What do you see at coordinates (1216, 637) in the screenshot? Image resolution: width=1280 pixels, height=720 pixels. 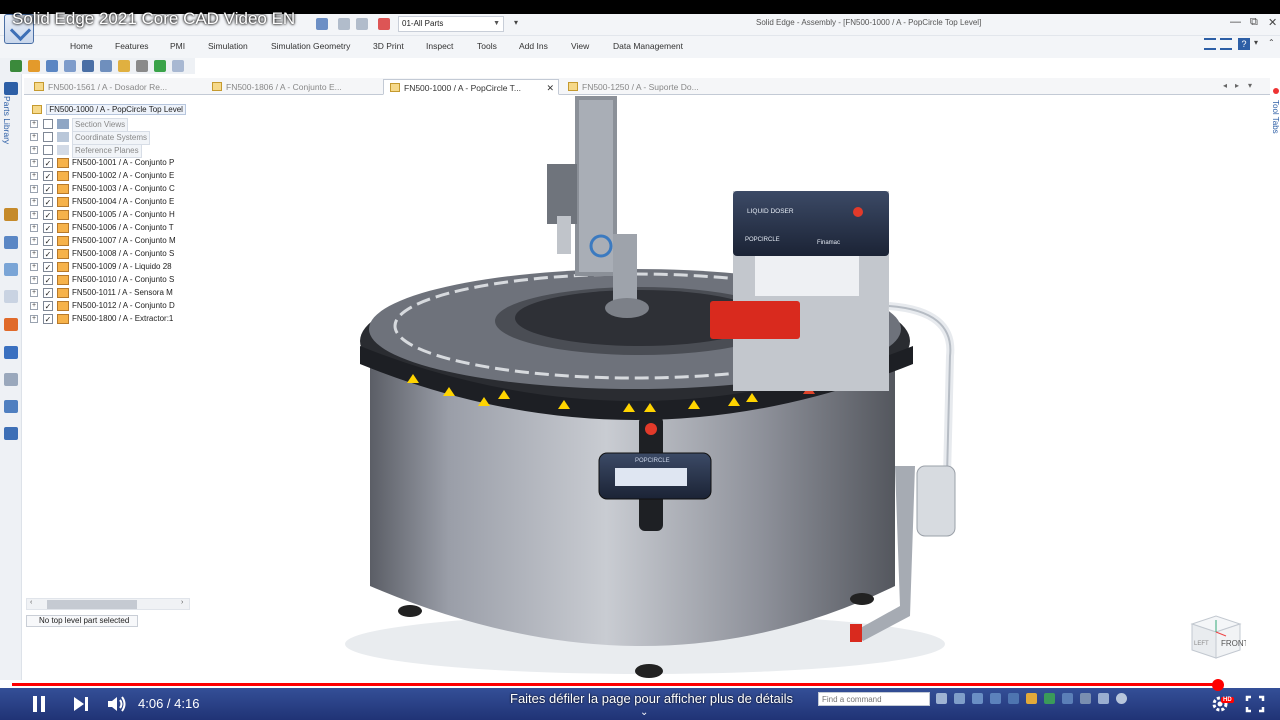 I see `view-cube: FRONT LEFT` at bounding box center [1216, 637].